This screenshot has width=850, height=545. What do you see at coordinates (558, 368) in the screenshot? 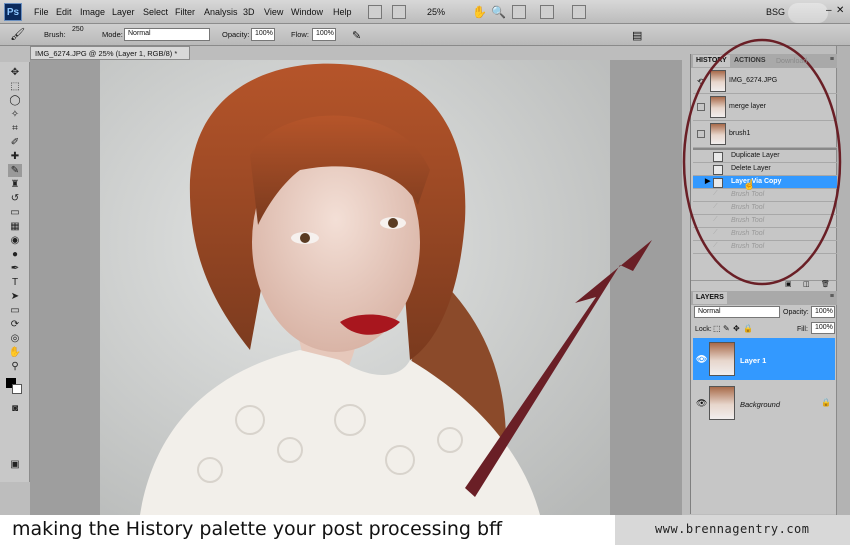
I see `annotation-arrow` at bounding box center [558, 368].